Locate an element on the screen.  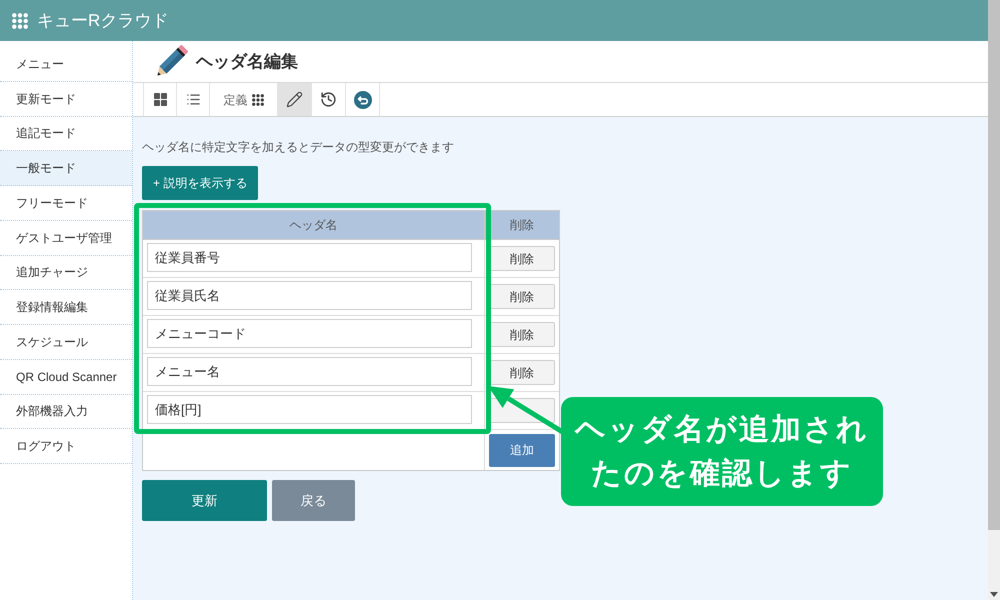
sidebar-item: 追加チャージ is located at coordinates (66, 273).